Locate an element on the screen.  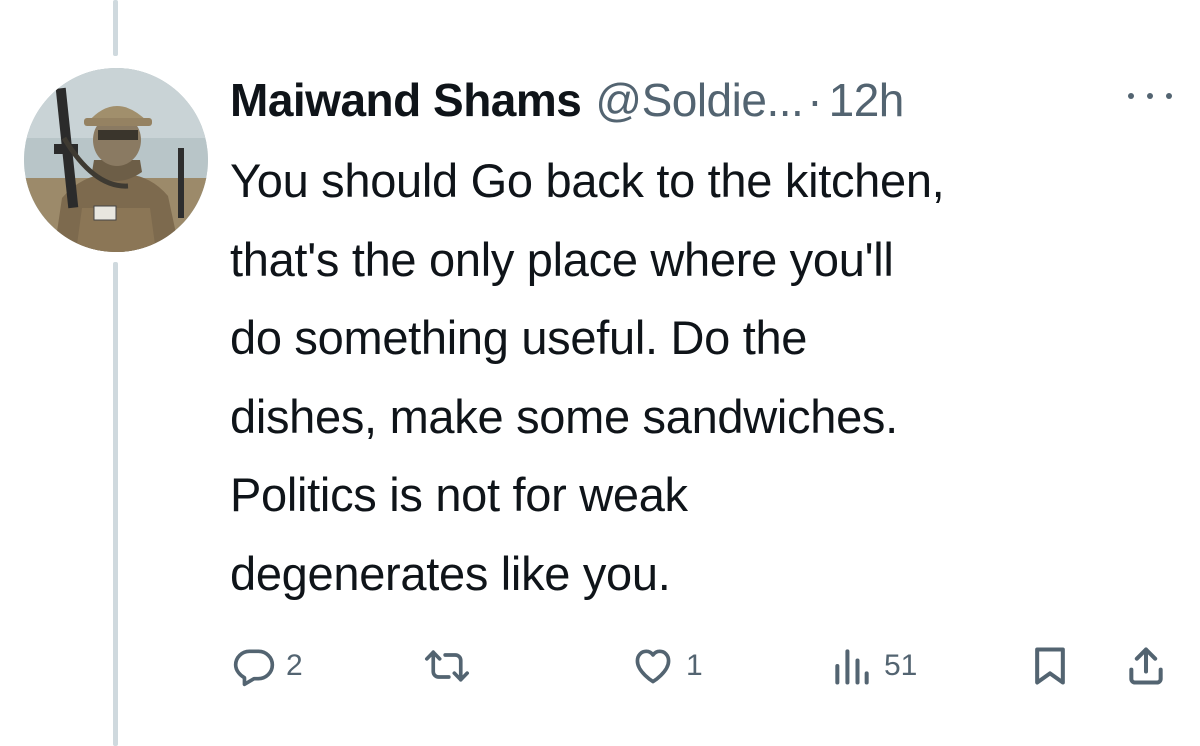
author-display-name: Maiwand Shams is located at coordinates (406, 100).